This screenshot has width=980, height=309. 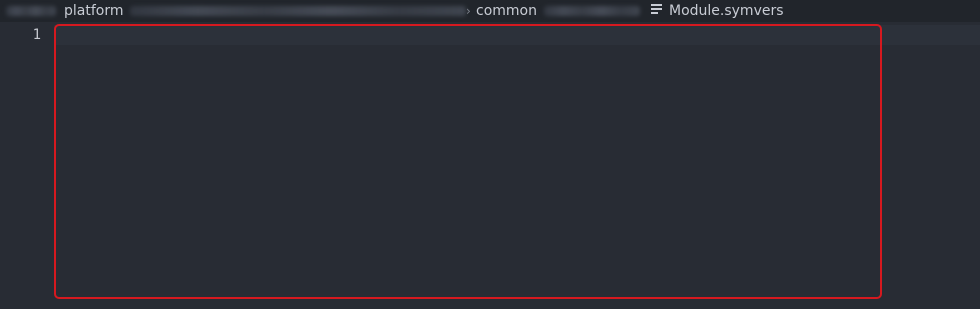 I want to click on breadcrumb-item-label: platform, so click(x=94, y=11).